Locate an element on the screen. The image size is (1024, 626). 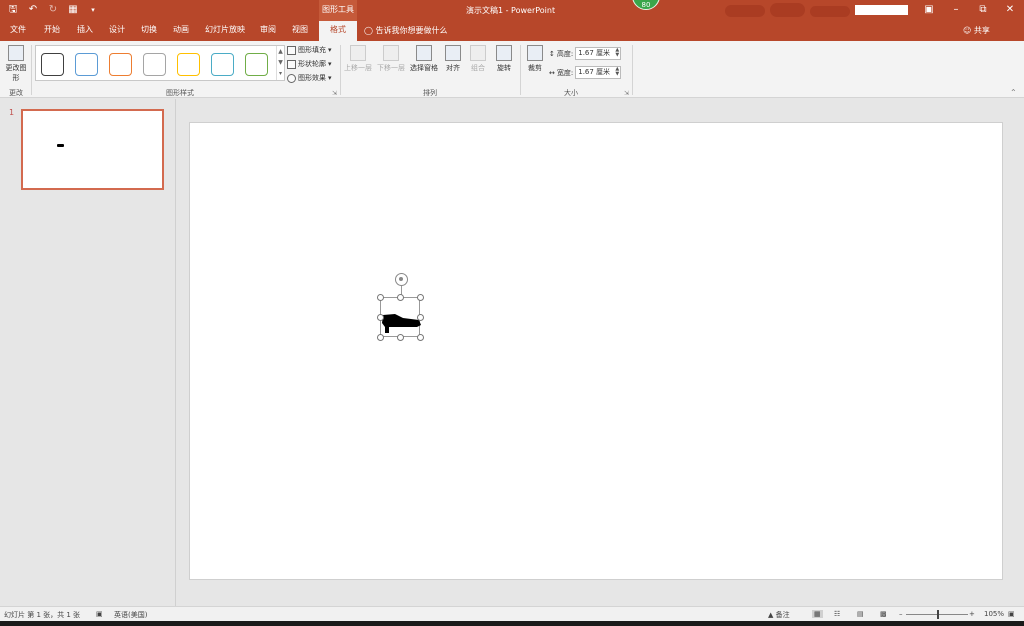
reading-view-icon: ▤ is located at coordinates (860, 614).